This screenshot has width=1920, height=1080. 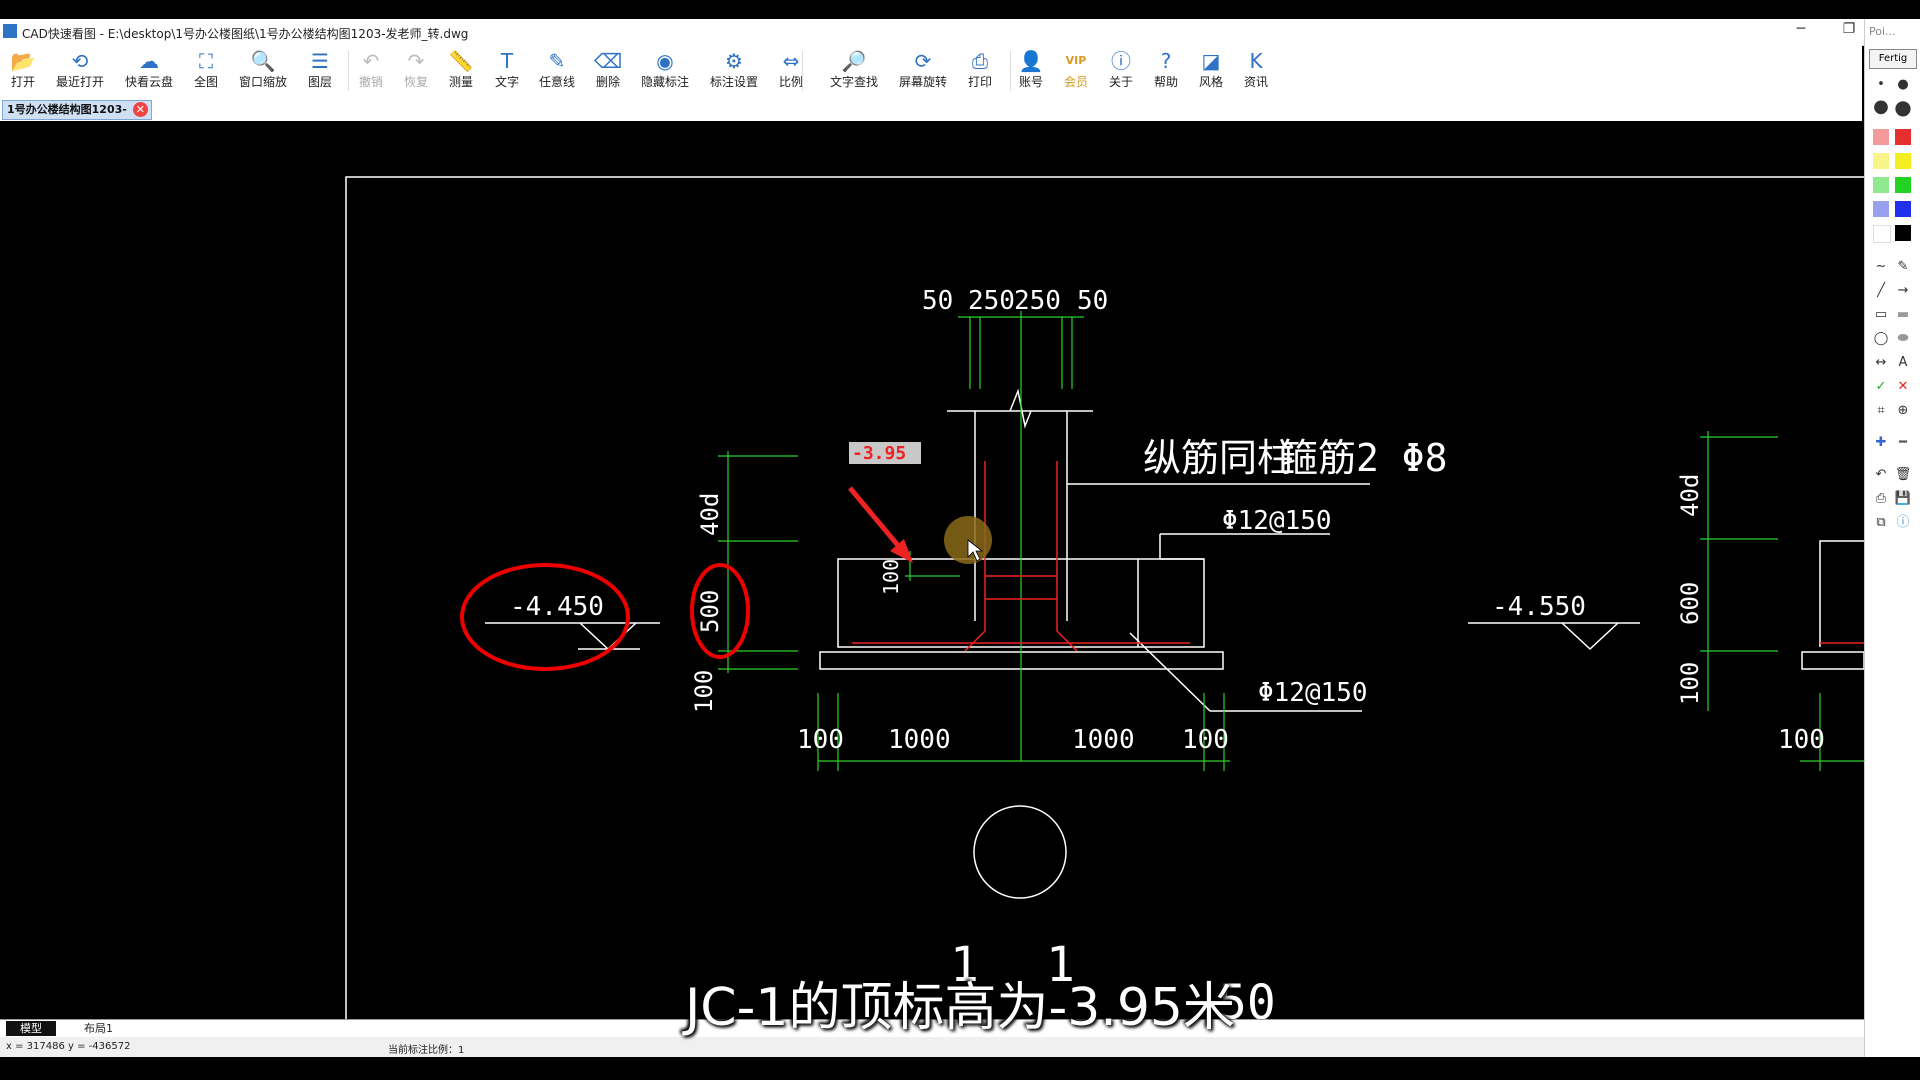 What do you see at coordinates (1882, 234) in the screenshot?
I see `color-white` at bounding box center [1882, 234].